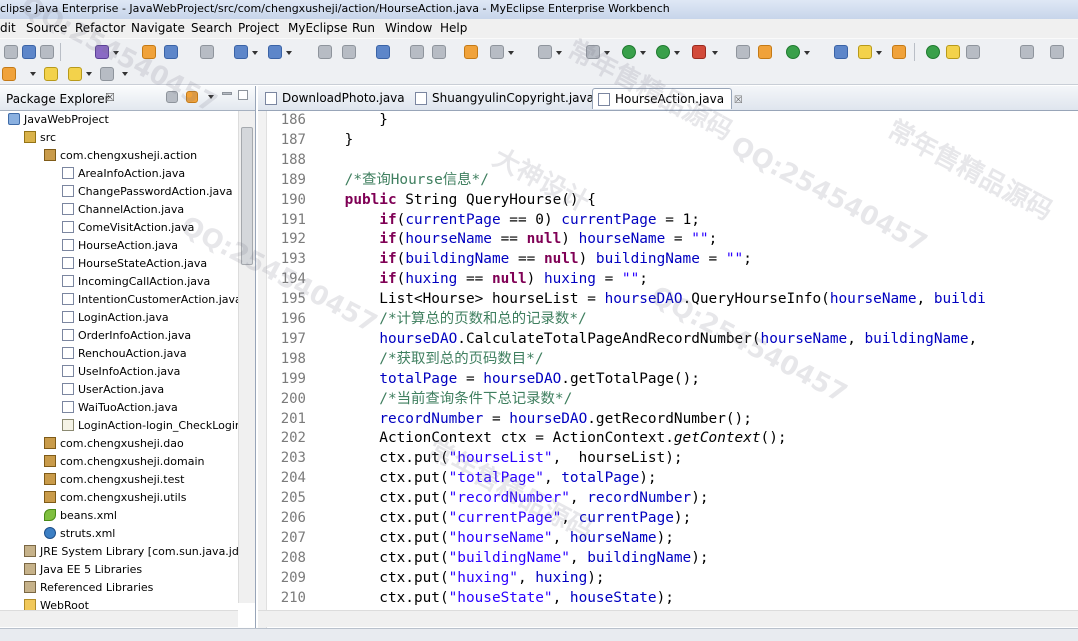 The width and height of the screenshot is (1078, 641). What do you see at coordinates (1027, 52) in the screenshot?
I see `perspective-icon` at bounding box center [1027, 52].